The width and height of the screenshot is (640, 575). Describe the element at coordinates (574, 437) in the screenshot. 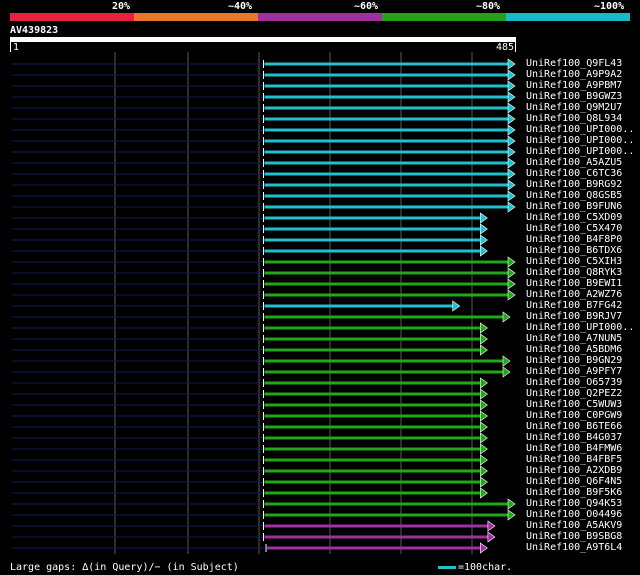

I see `hit-label: UniRef100_B4G037` at that location.